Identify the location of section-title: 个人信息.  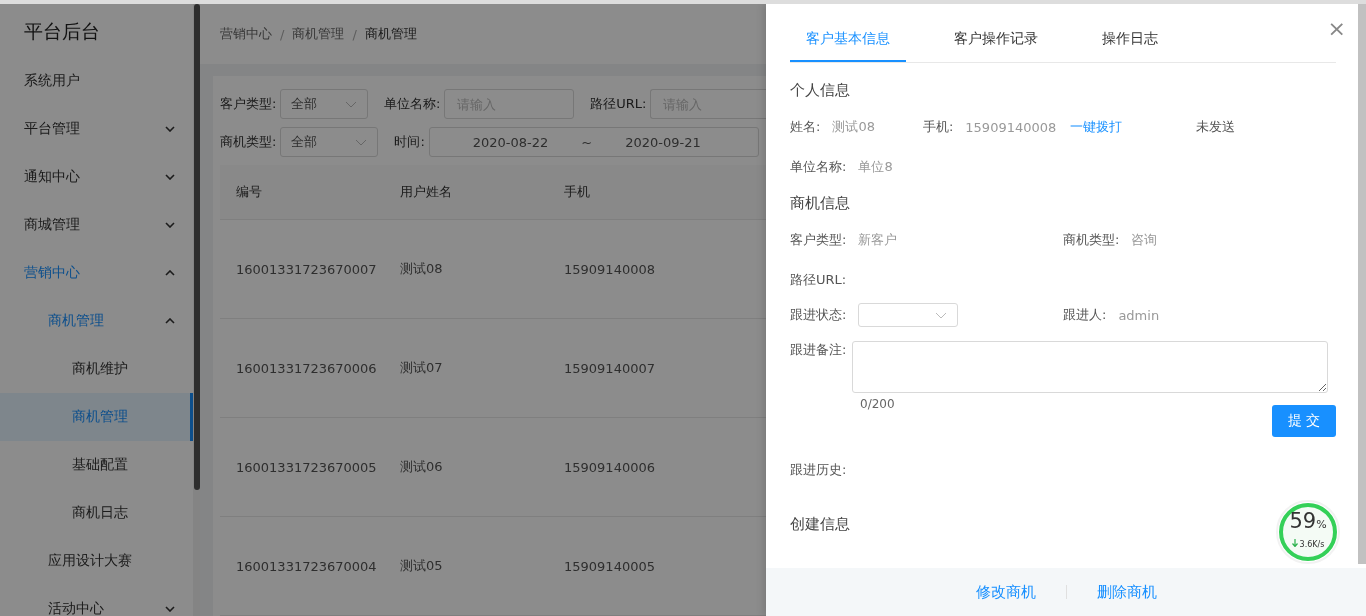
(820, 90).